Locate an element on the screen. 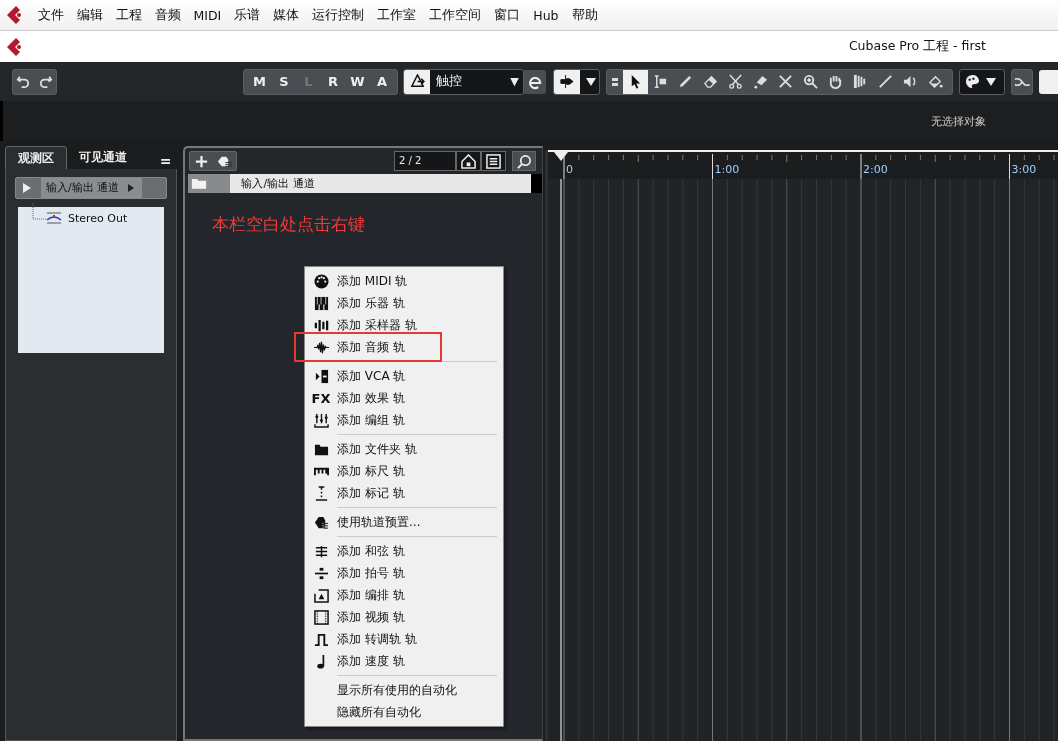 The height and width of the screenshot is (741, 1058). menu-item: 文件 is located at coordinates (50, 15).